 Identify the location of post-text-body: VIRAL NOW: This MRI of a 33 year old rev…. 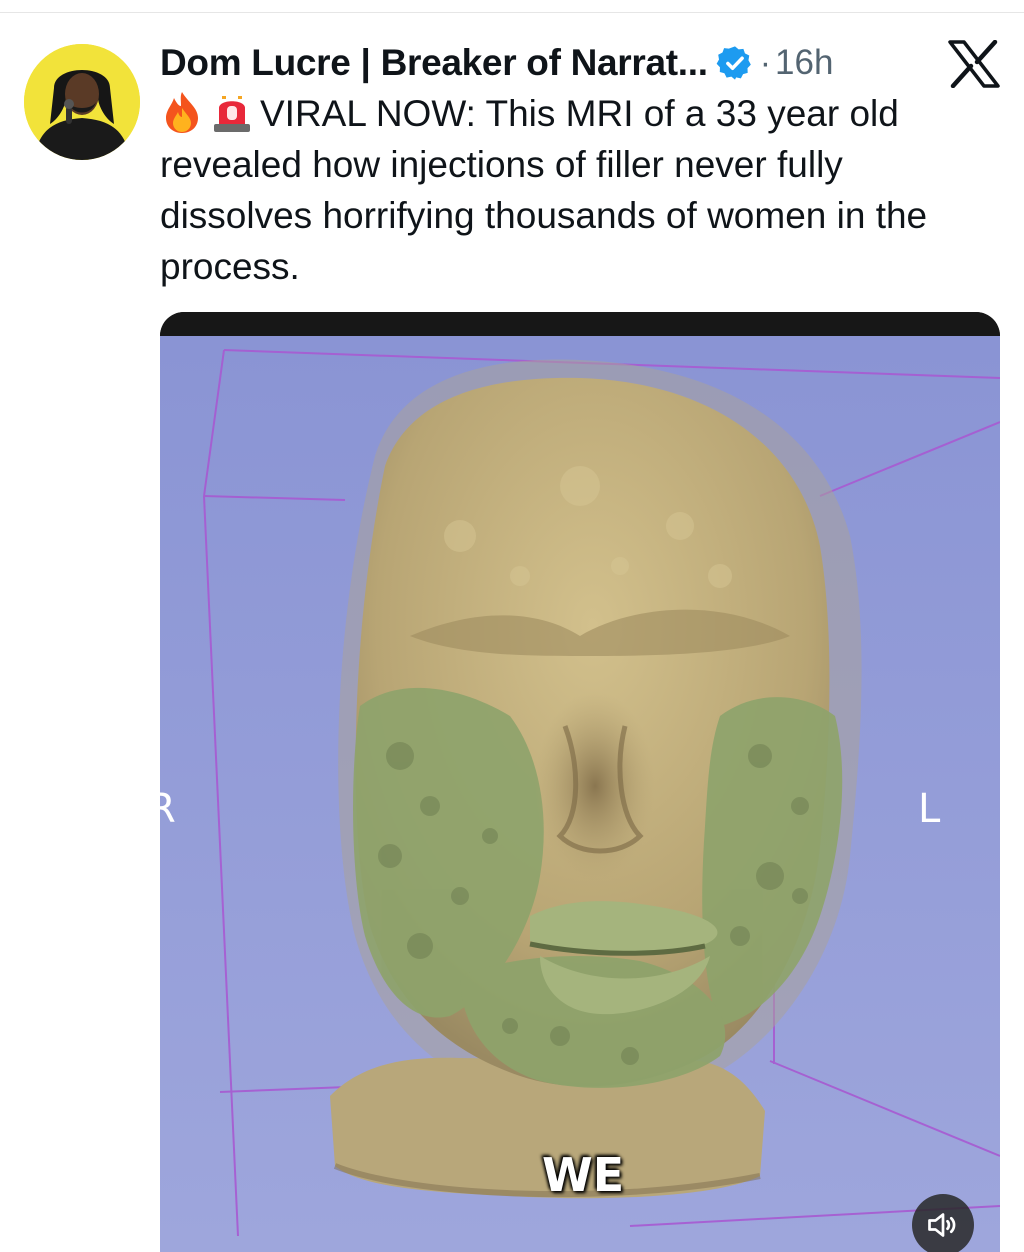
(544, 190).